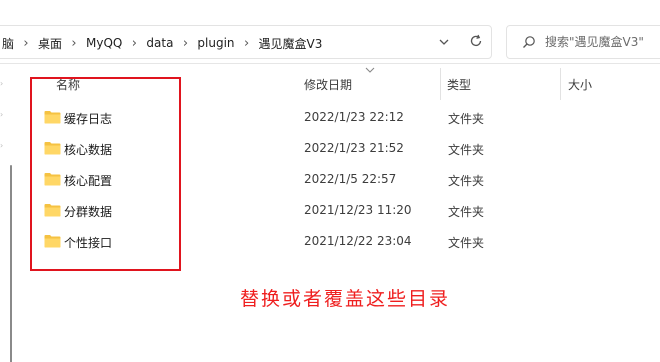 This screenshot has width=660, height=362. Describe the element at coordinates (502, 84) in the screenshot. I see `column-header-type: 类型` at that location.